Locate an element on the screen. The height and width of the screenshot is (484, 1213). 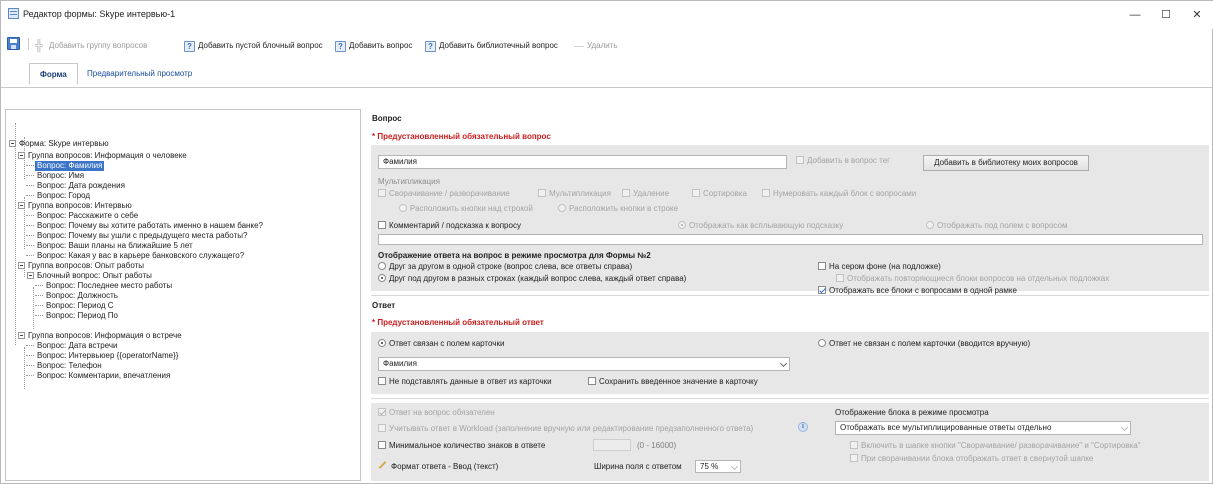
question-header: Вопрос is located at coordinates (387, 118).